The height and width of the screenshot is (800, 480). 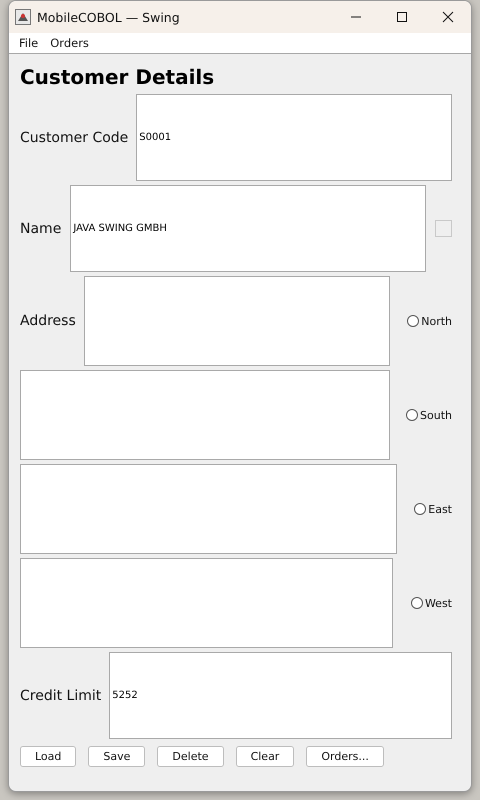 What do you see at coordinates (433, 509) in the screenshot?
I see `radio-button: East` at bounding box center [433, 509].